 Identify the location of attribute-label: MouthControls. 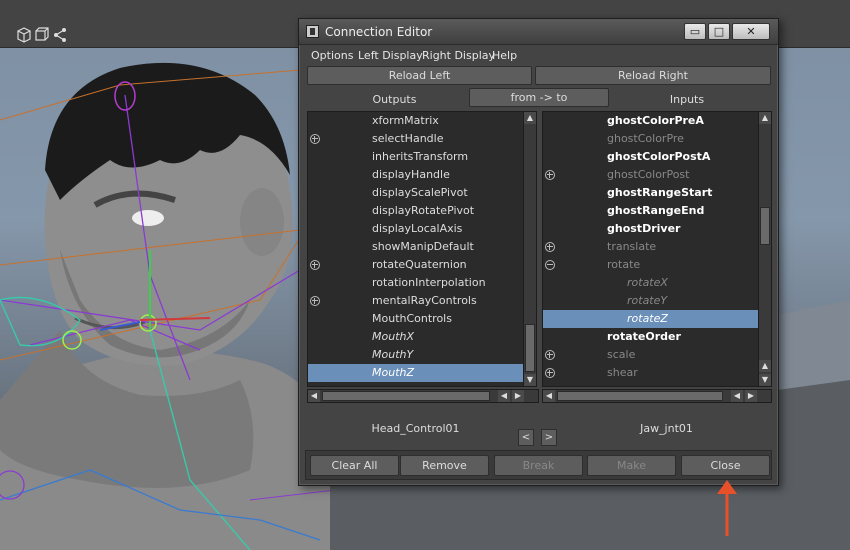
(412, 318).